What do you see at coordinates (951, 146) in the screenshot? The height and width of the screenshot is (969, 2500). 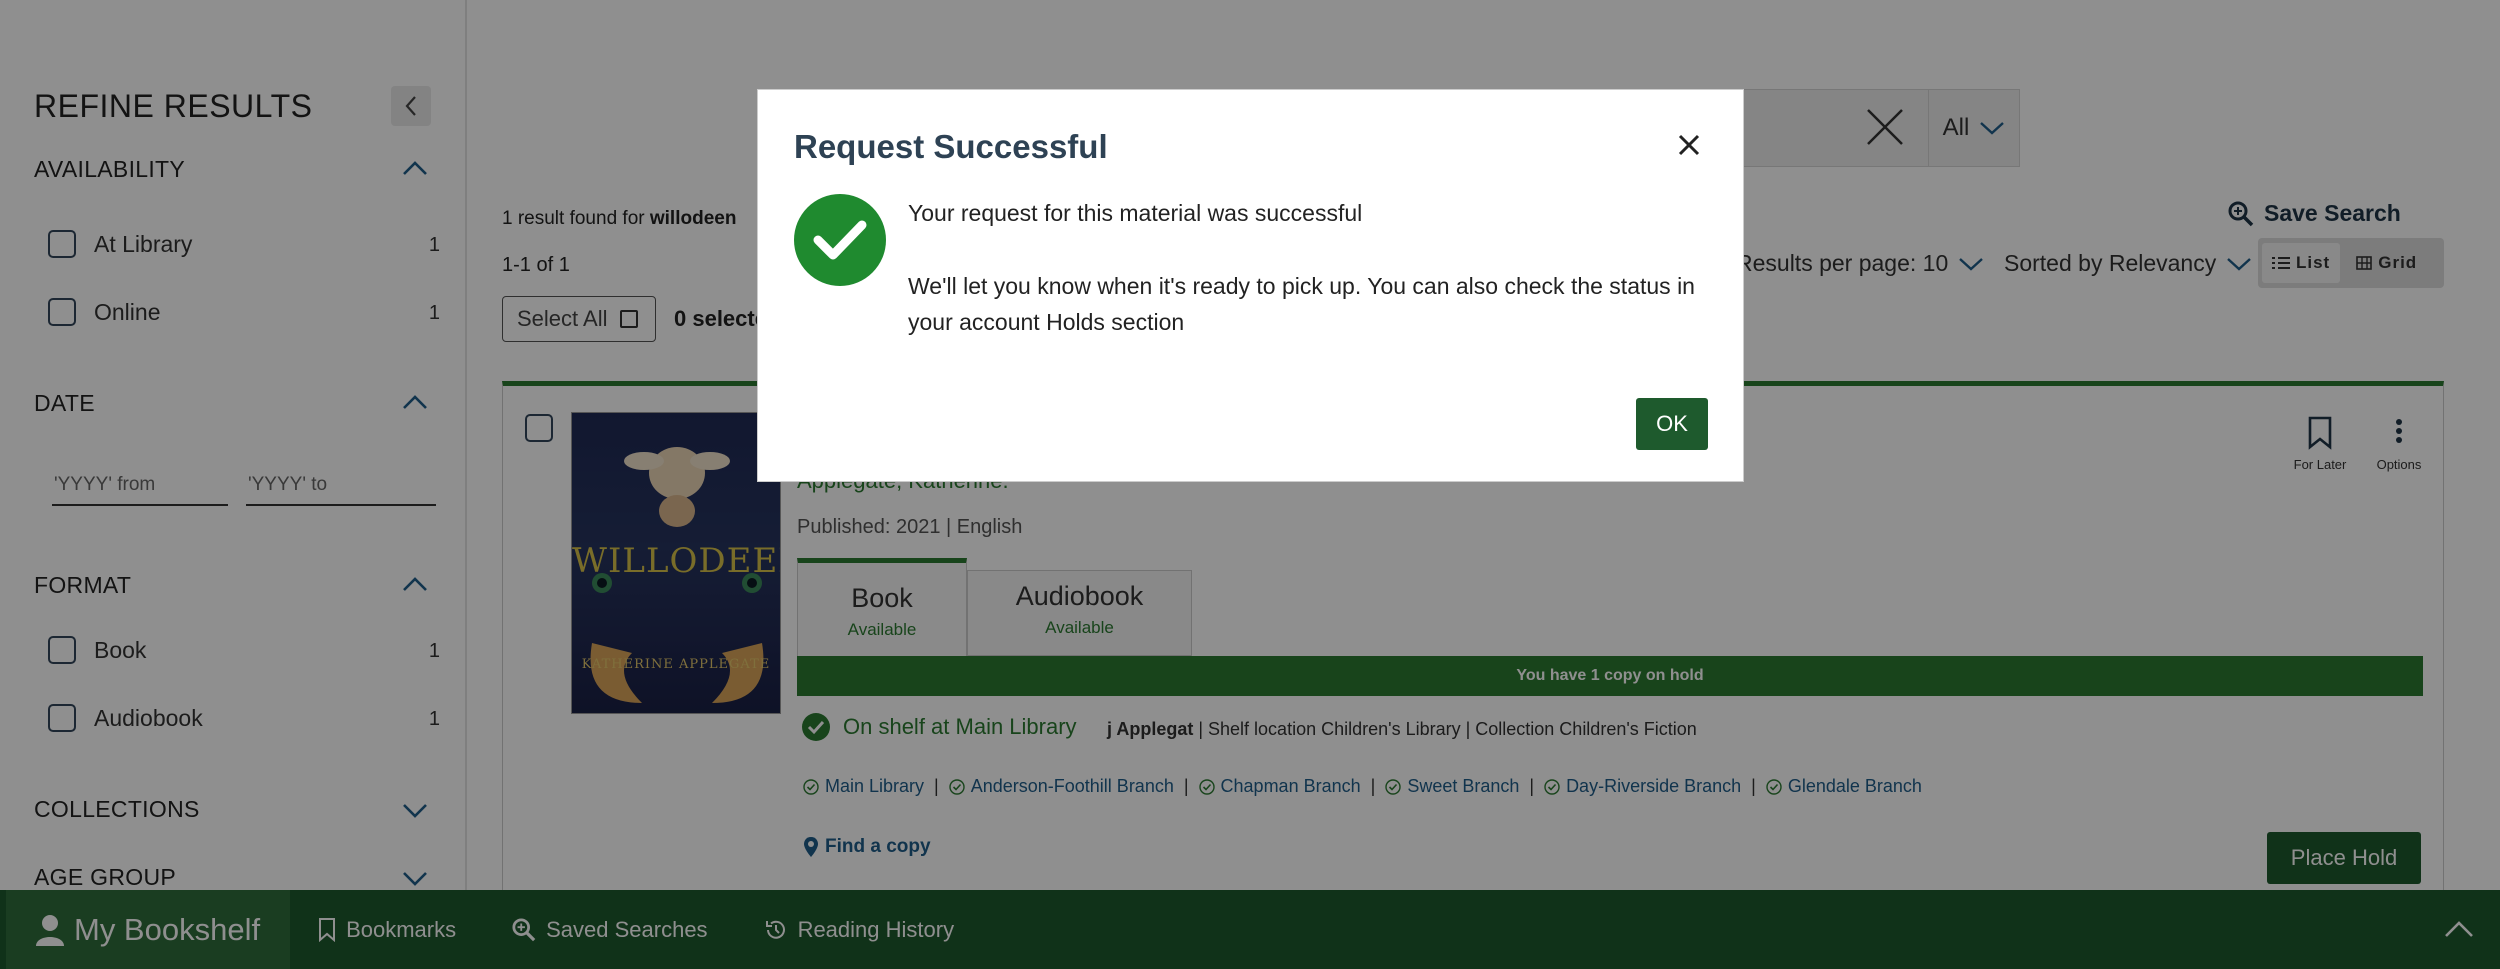 I see `dialog-title: Request Successful` at bounding box center [951, 146].